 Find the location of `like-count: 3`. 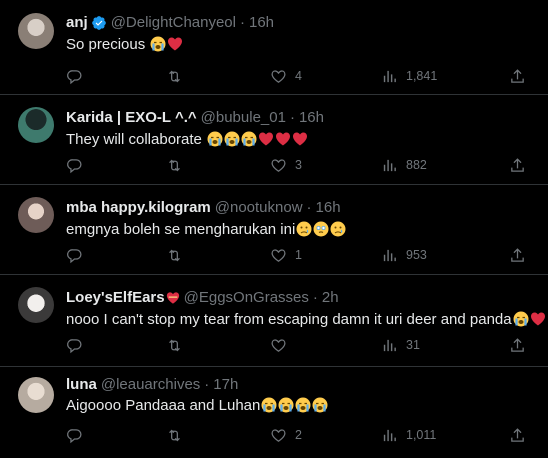

like-count: 3 is located at coordinates (298, 165).